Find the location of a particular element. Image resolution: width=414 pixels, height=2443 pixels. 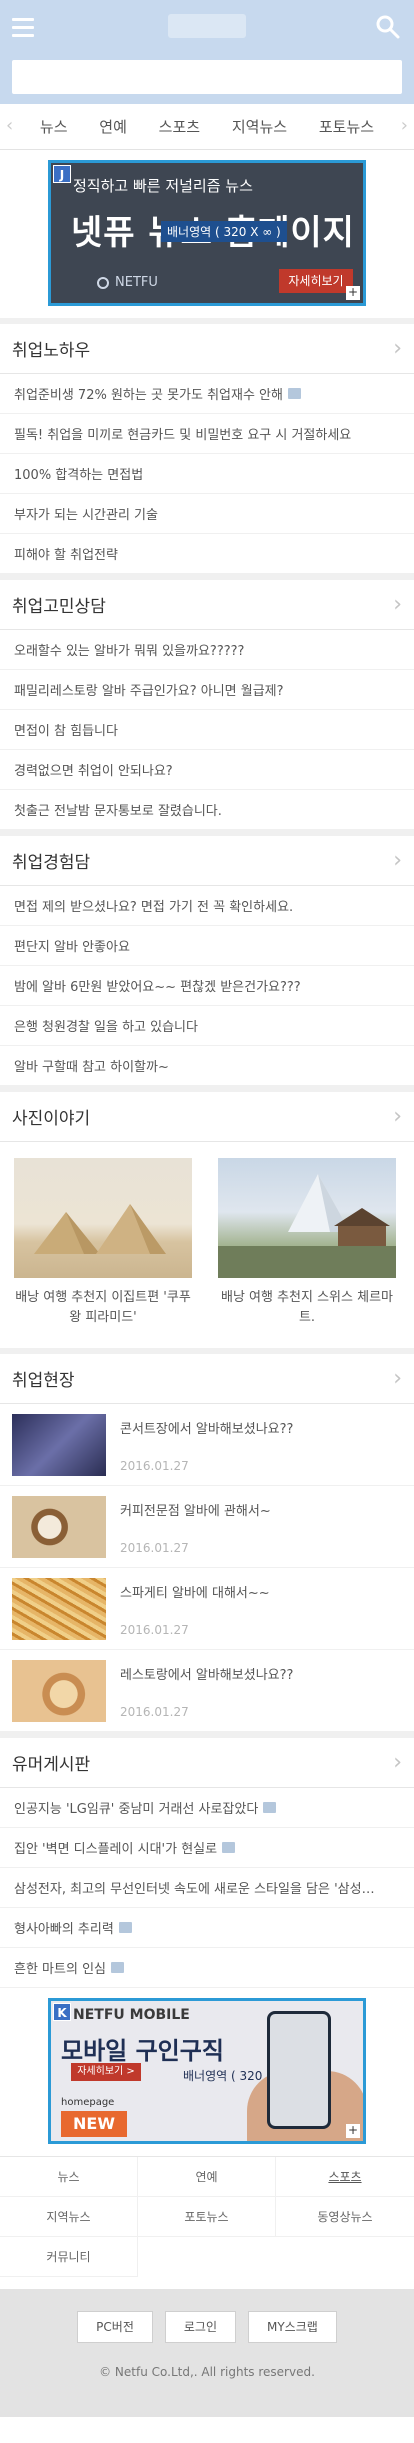

matterhorn-photo is located at coordinates (307, 1218).